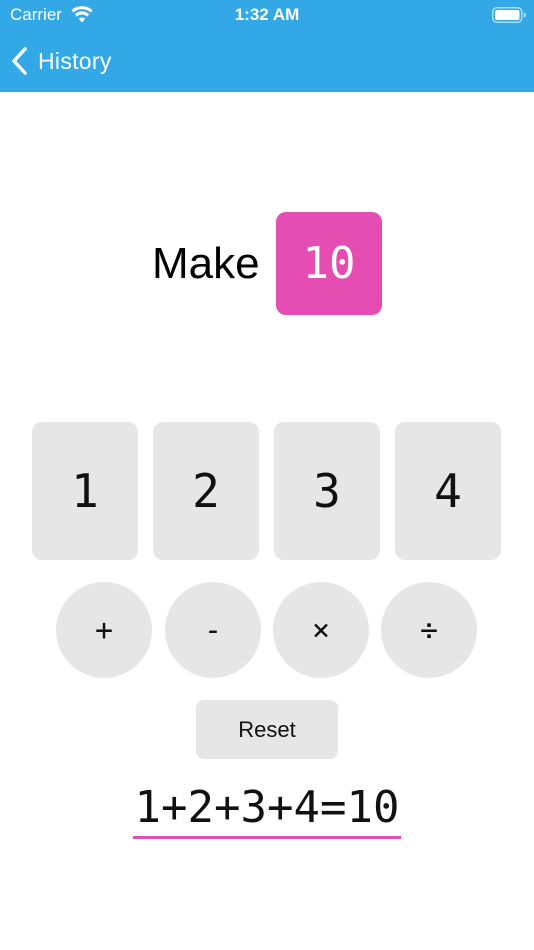 The image size is (534, 950). I want to click on equation-display: 1+2+3+4=10, so click(267, 809).